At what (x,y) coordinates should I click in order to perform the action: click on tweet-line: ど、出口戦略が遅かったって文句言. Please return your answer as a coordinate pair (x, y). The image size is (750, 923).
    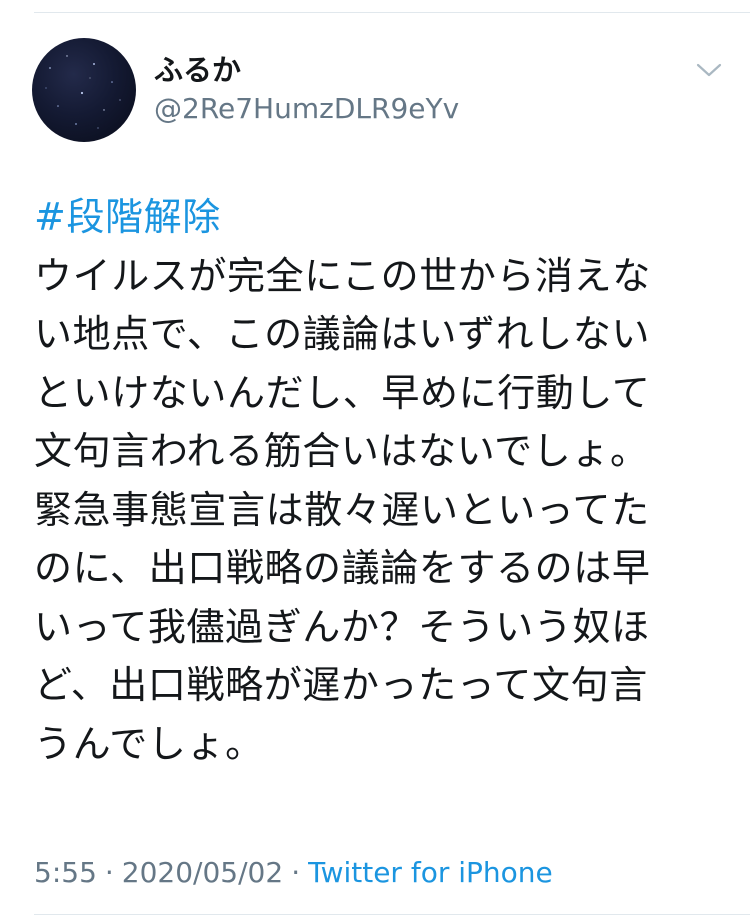
    Looking at the image, I should click on (341, 685).